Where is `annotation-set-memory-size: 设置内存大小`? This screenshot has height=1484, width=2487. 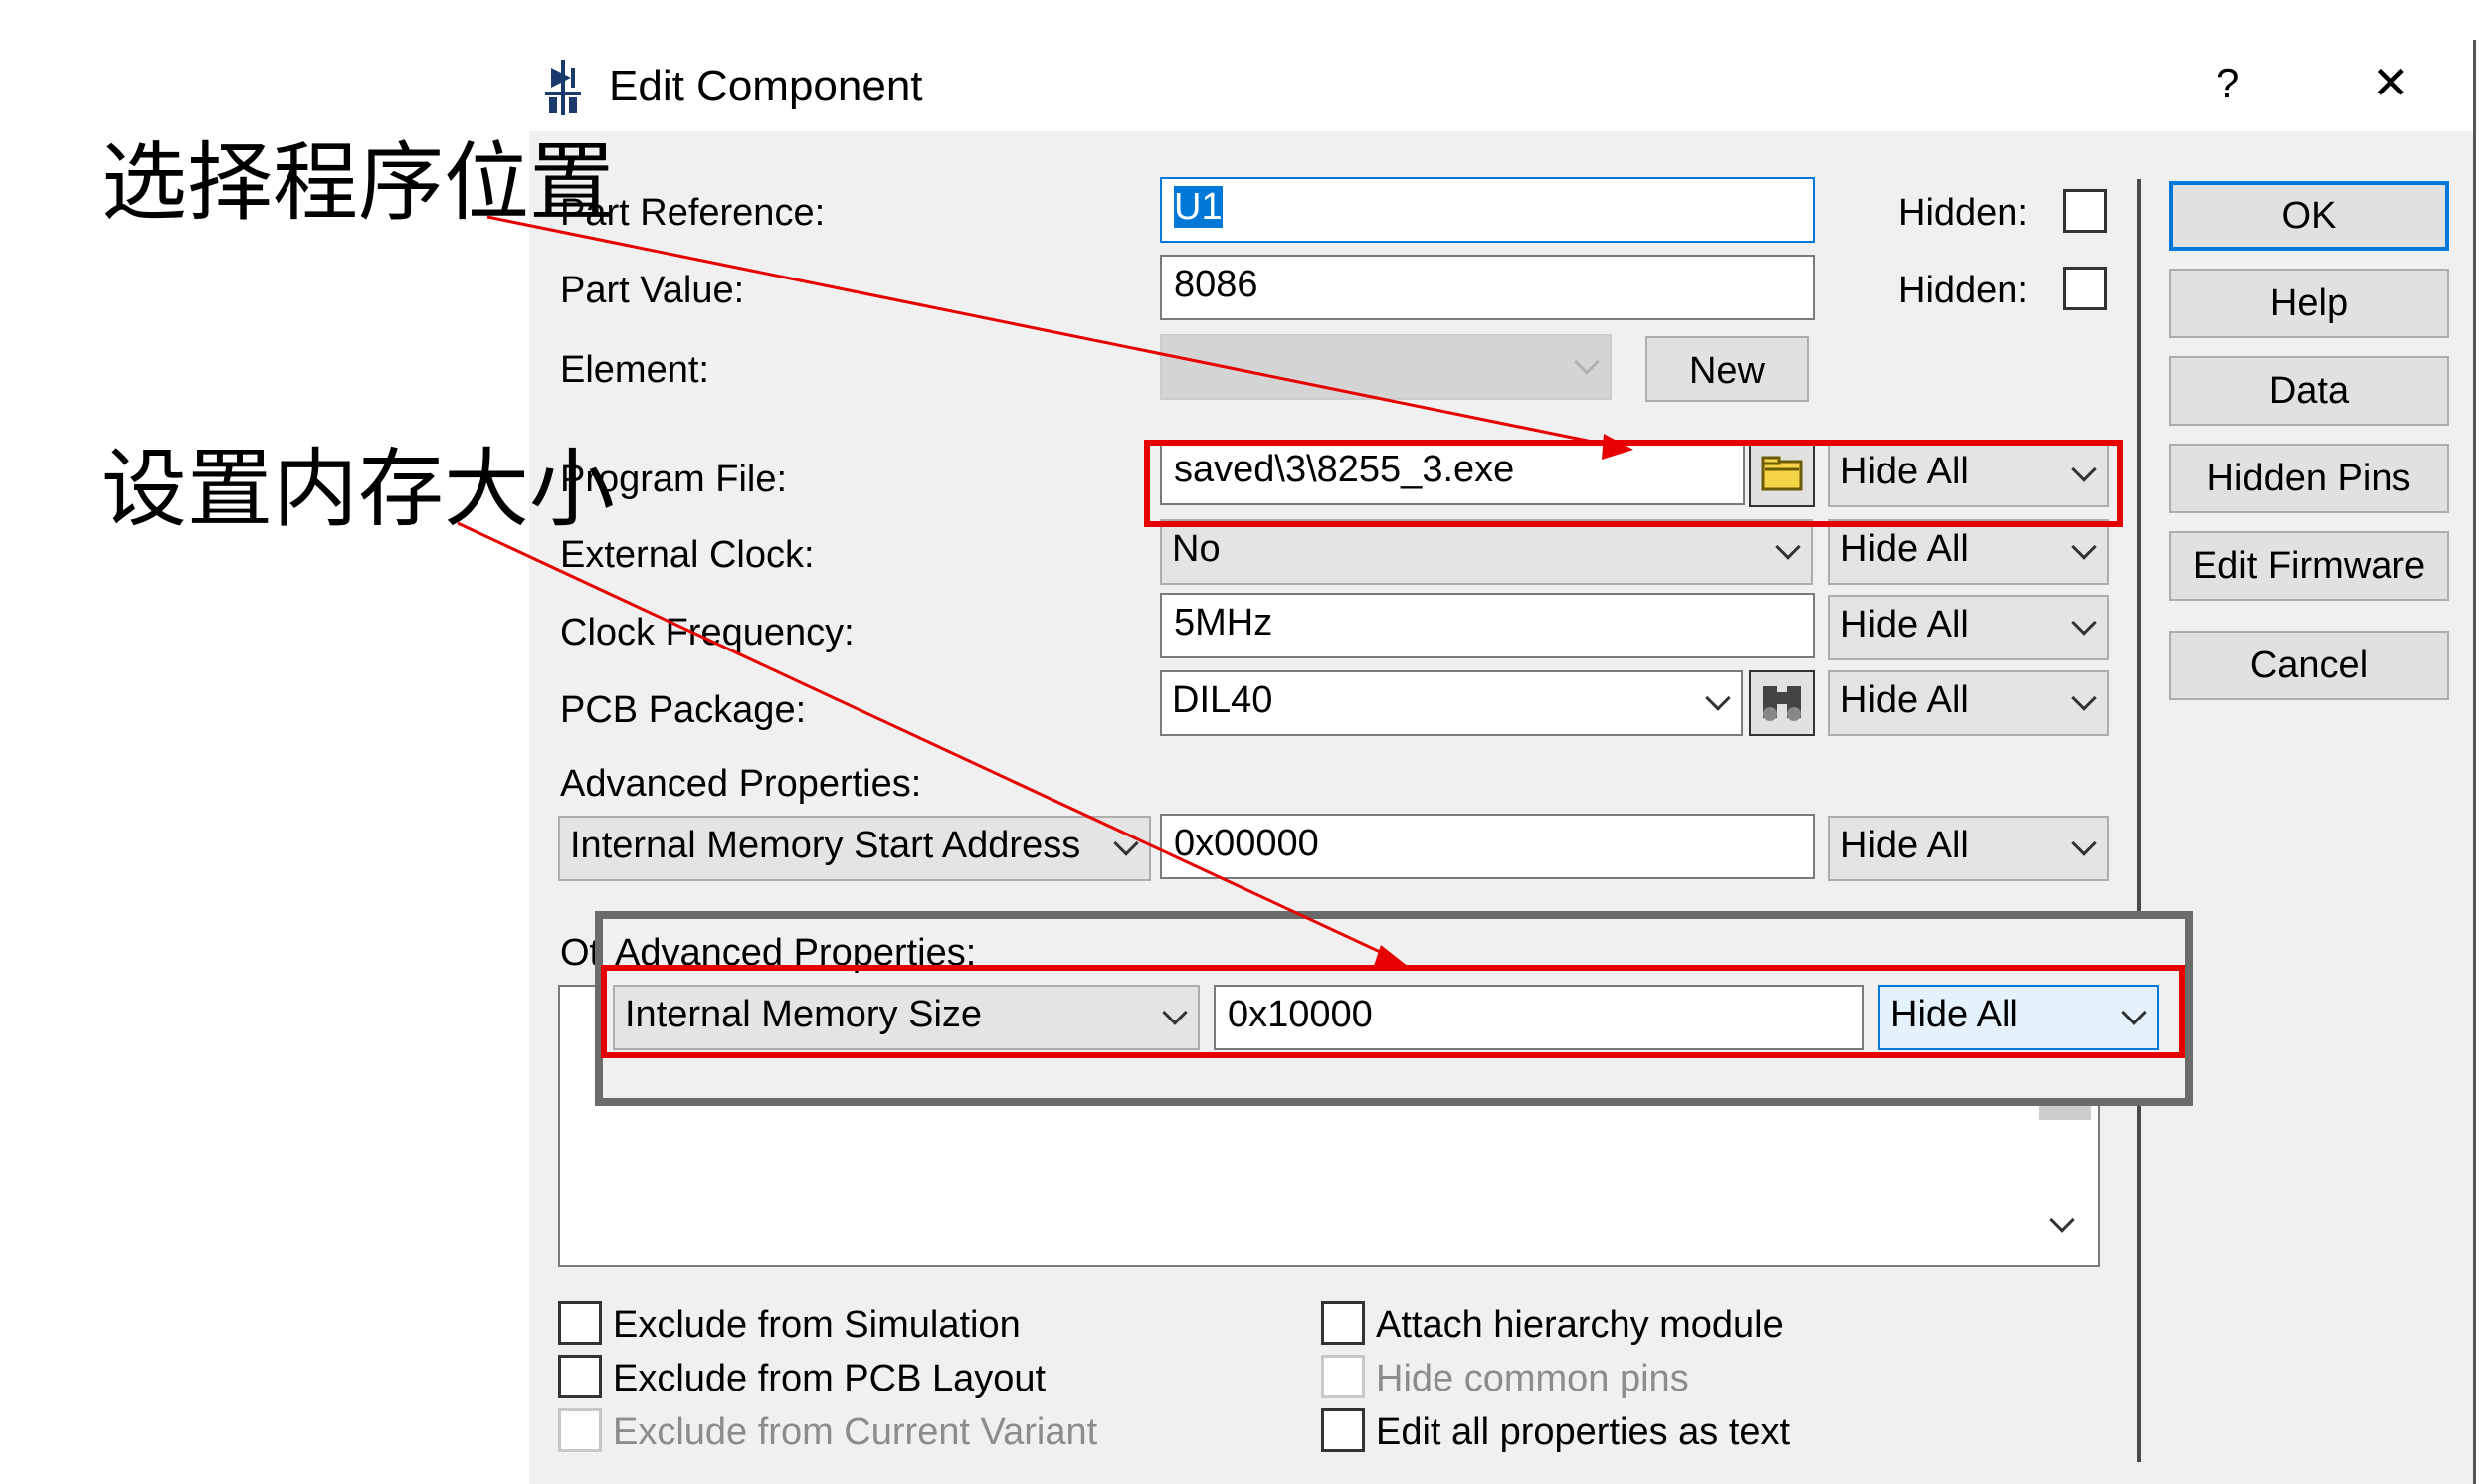 annotation-set-memory-size: 设置内存大小 is located at coordinates (358, 490).